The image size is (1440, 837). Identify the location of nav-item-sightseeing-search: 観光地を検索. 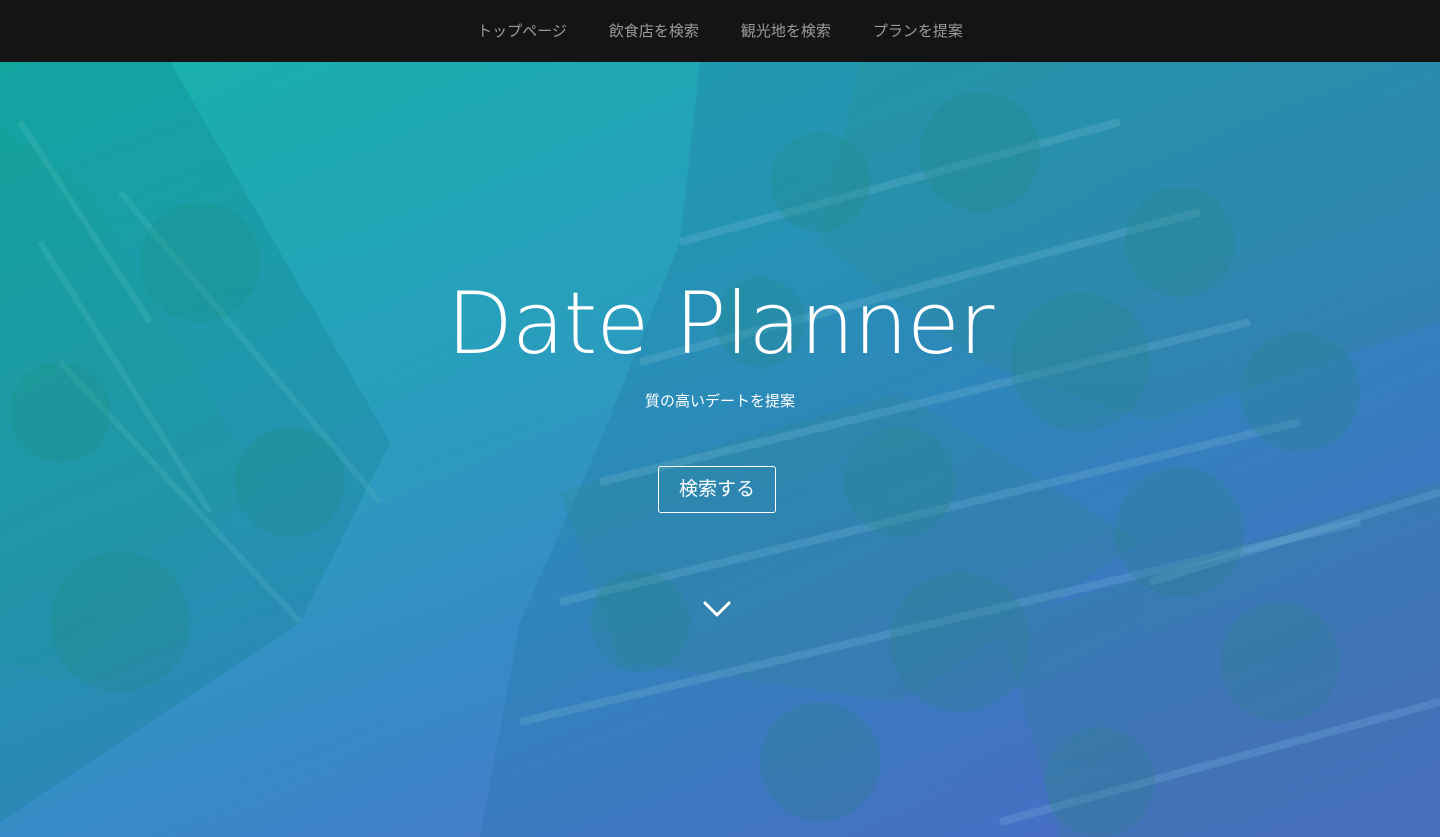
(786, 31).